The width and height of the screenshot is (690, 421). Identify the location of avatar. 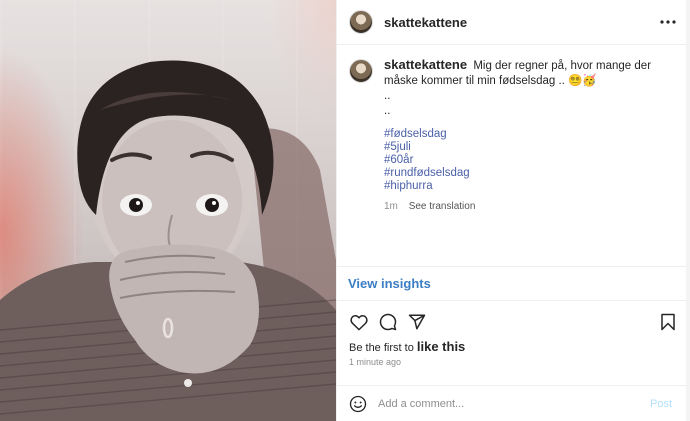
(361, 22).